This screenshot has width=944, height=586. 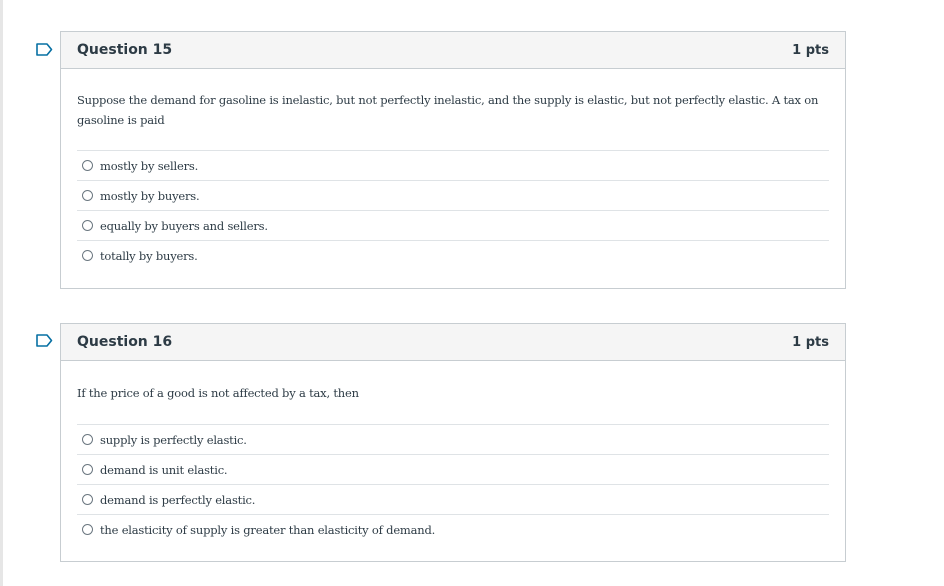 What do you see at coordinates (453, 225) in the screenshot?
I see `answer-option: equally by buyers and sellers.` at bounding box center [453, 225].